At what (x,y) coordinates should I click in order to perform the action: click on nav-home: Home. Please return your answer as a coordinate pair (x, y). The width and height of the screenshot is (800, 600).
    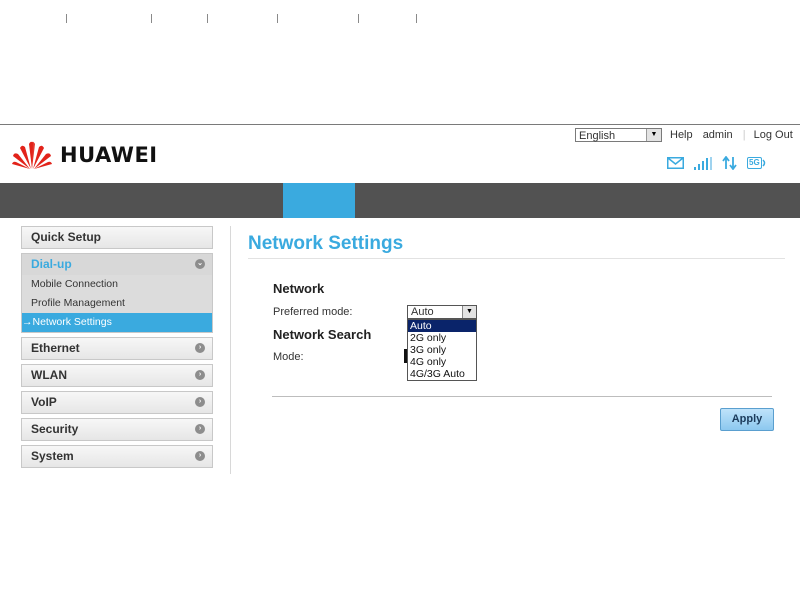
    Looking at the image, I should click on (34, 17).